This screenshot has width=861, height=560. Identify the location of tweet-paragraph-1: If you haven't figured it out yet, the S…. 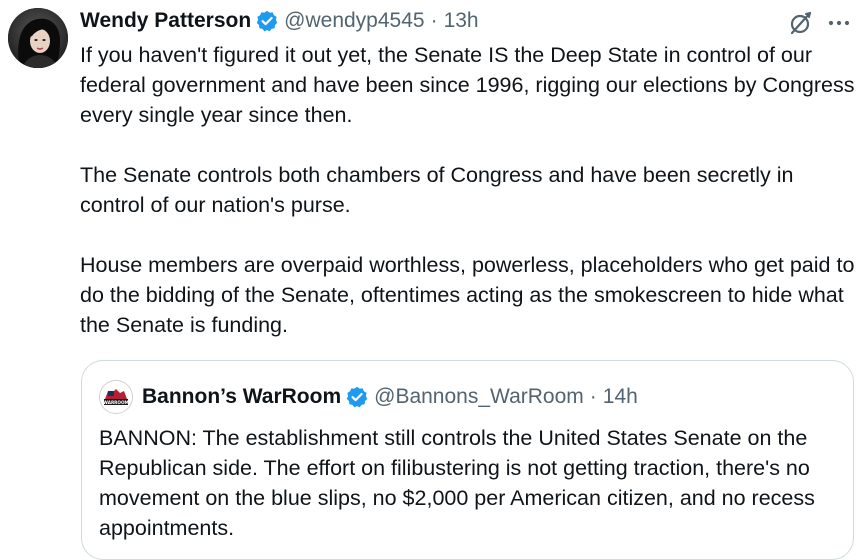
(467, 85).